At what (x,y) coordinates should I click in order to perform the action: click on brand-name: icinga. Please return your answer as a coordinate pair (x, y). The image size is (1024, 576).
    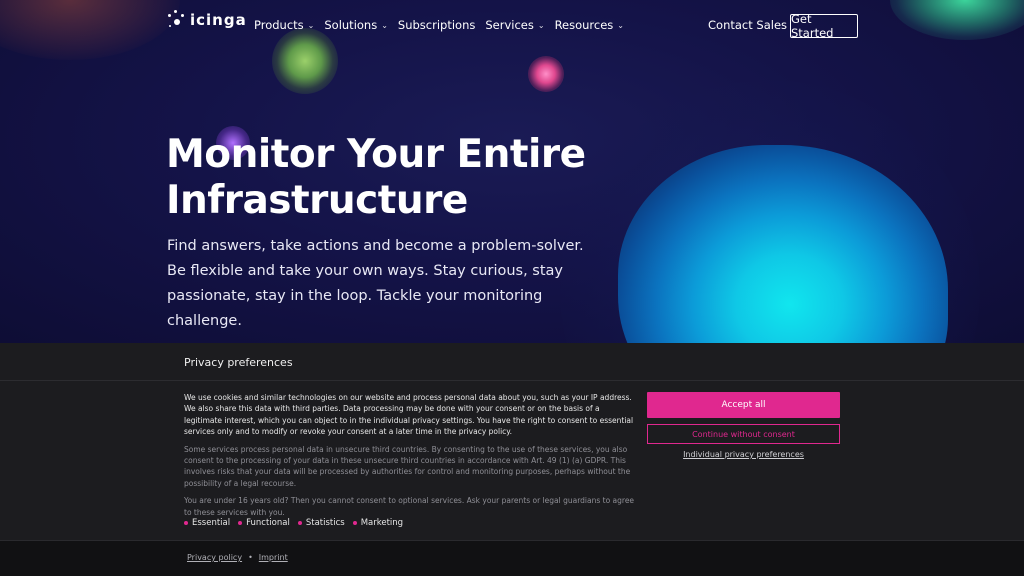
    Looking at the image, I should click on (218, 20).